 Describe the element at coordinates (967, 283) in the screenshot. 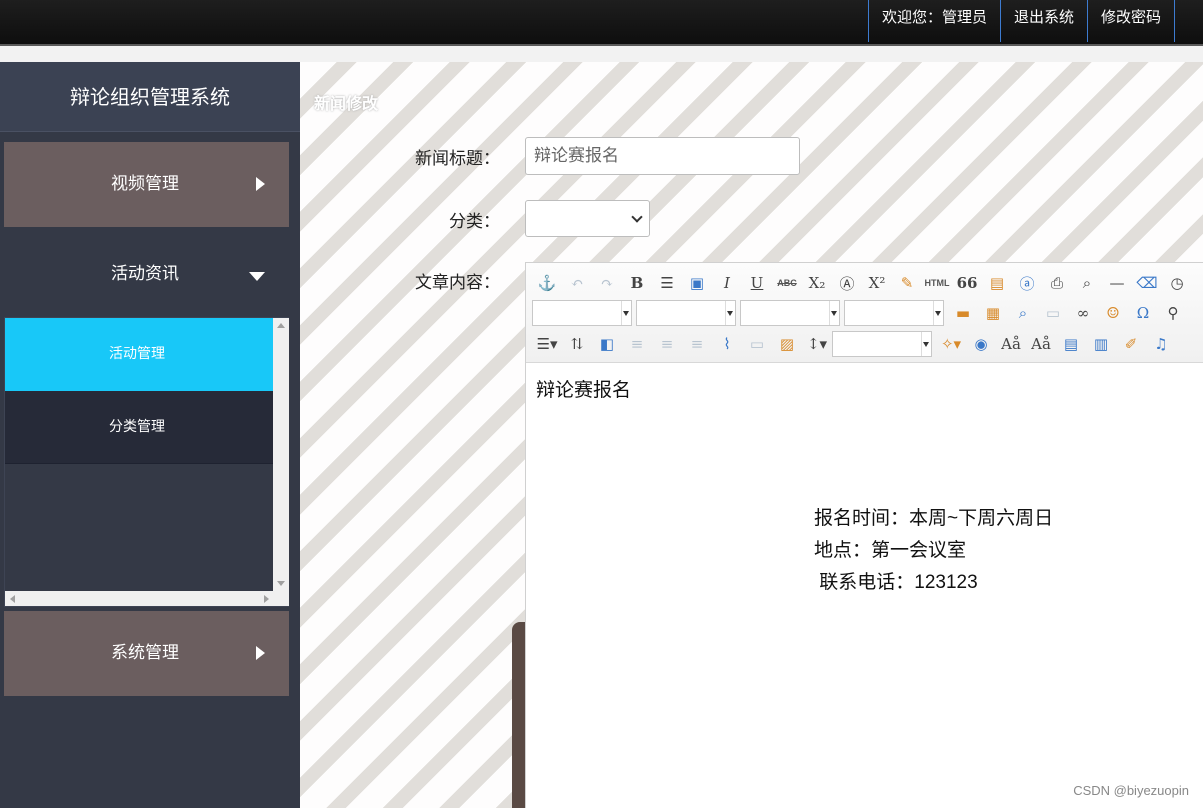

I see `quote-icon: 66` at that location.